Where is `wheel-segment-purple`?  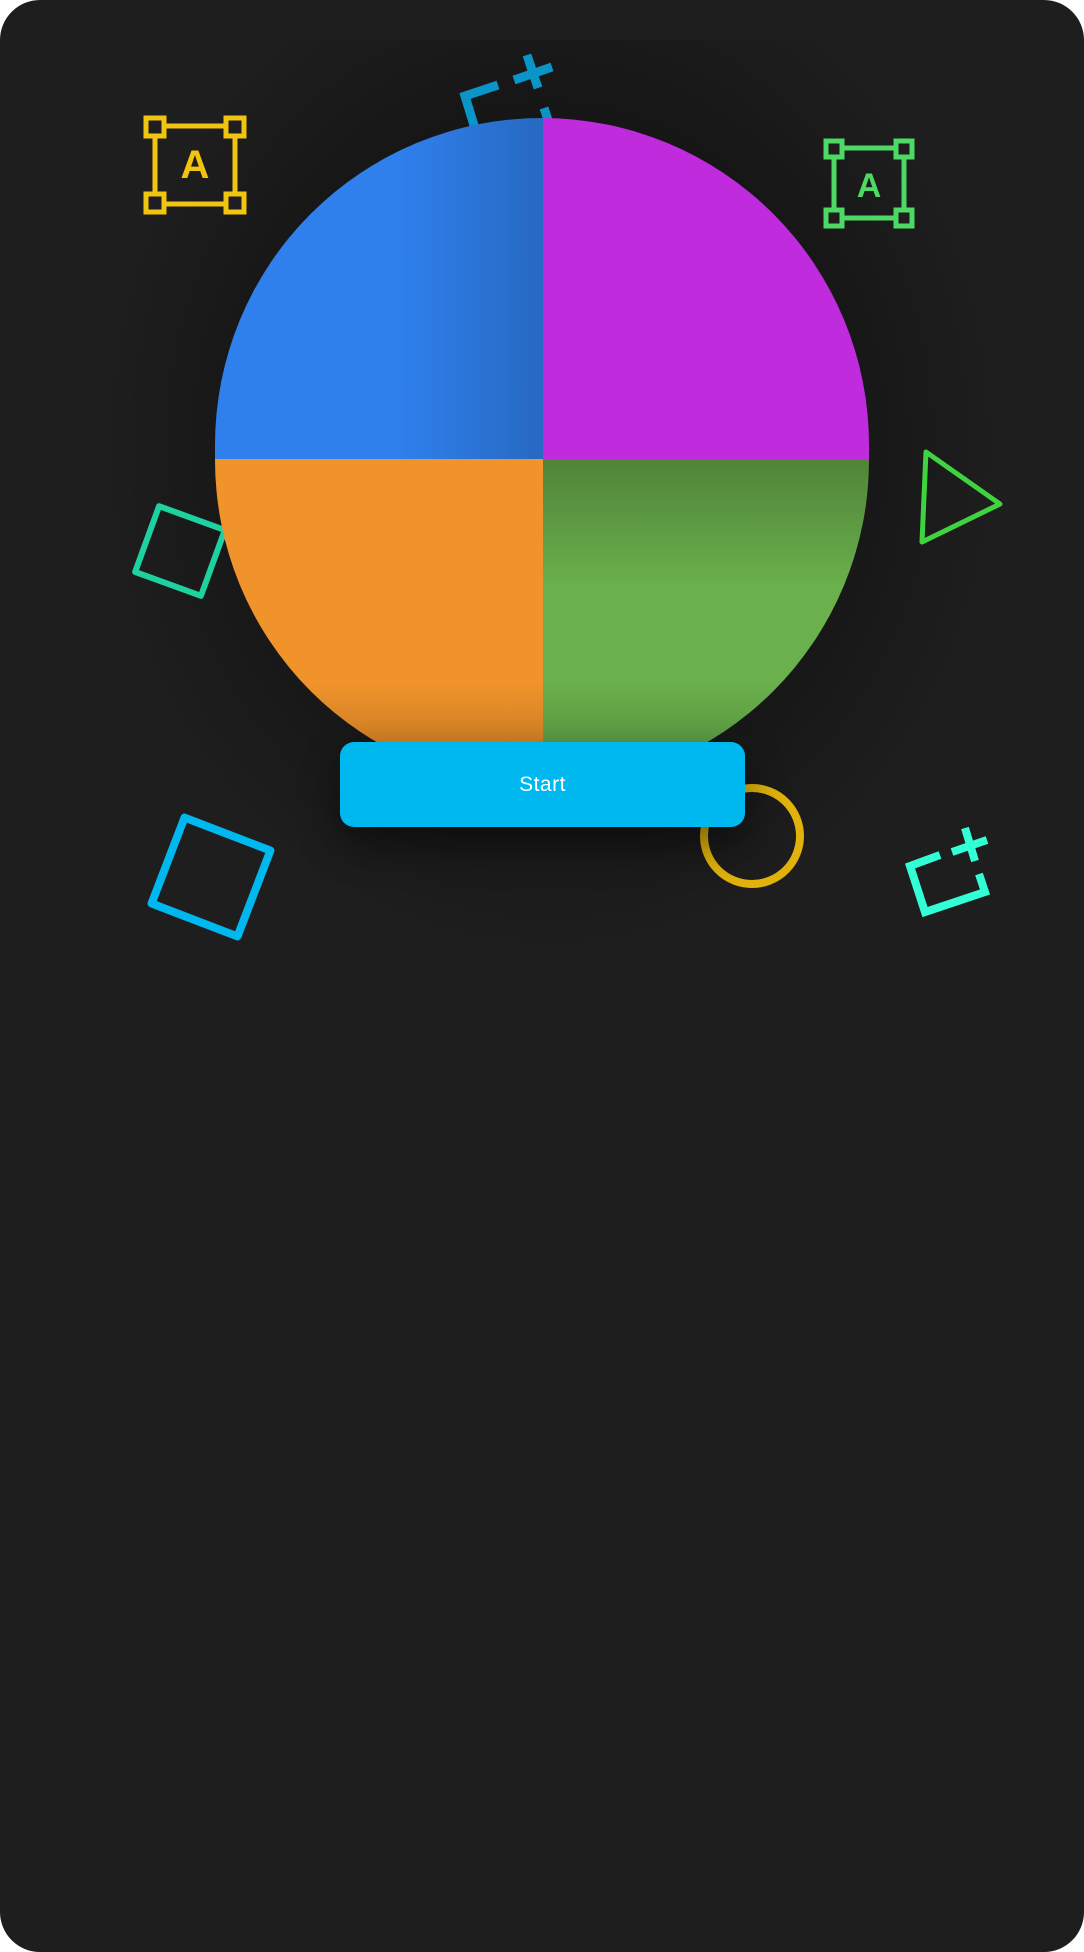
wheel-segment-purple is located at coordinates (706, 288).